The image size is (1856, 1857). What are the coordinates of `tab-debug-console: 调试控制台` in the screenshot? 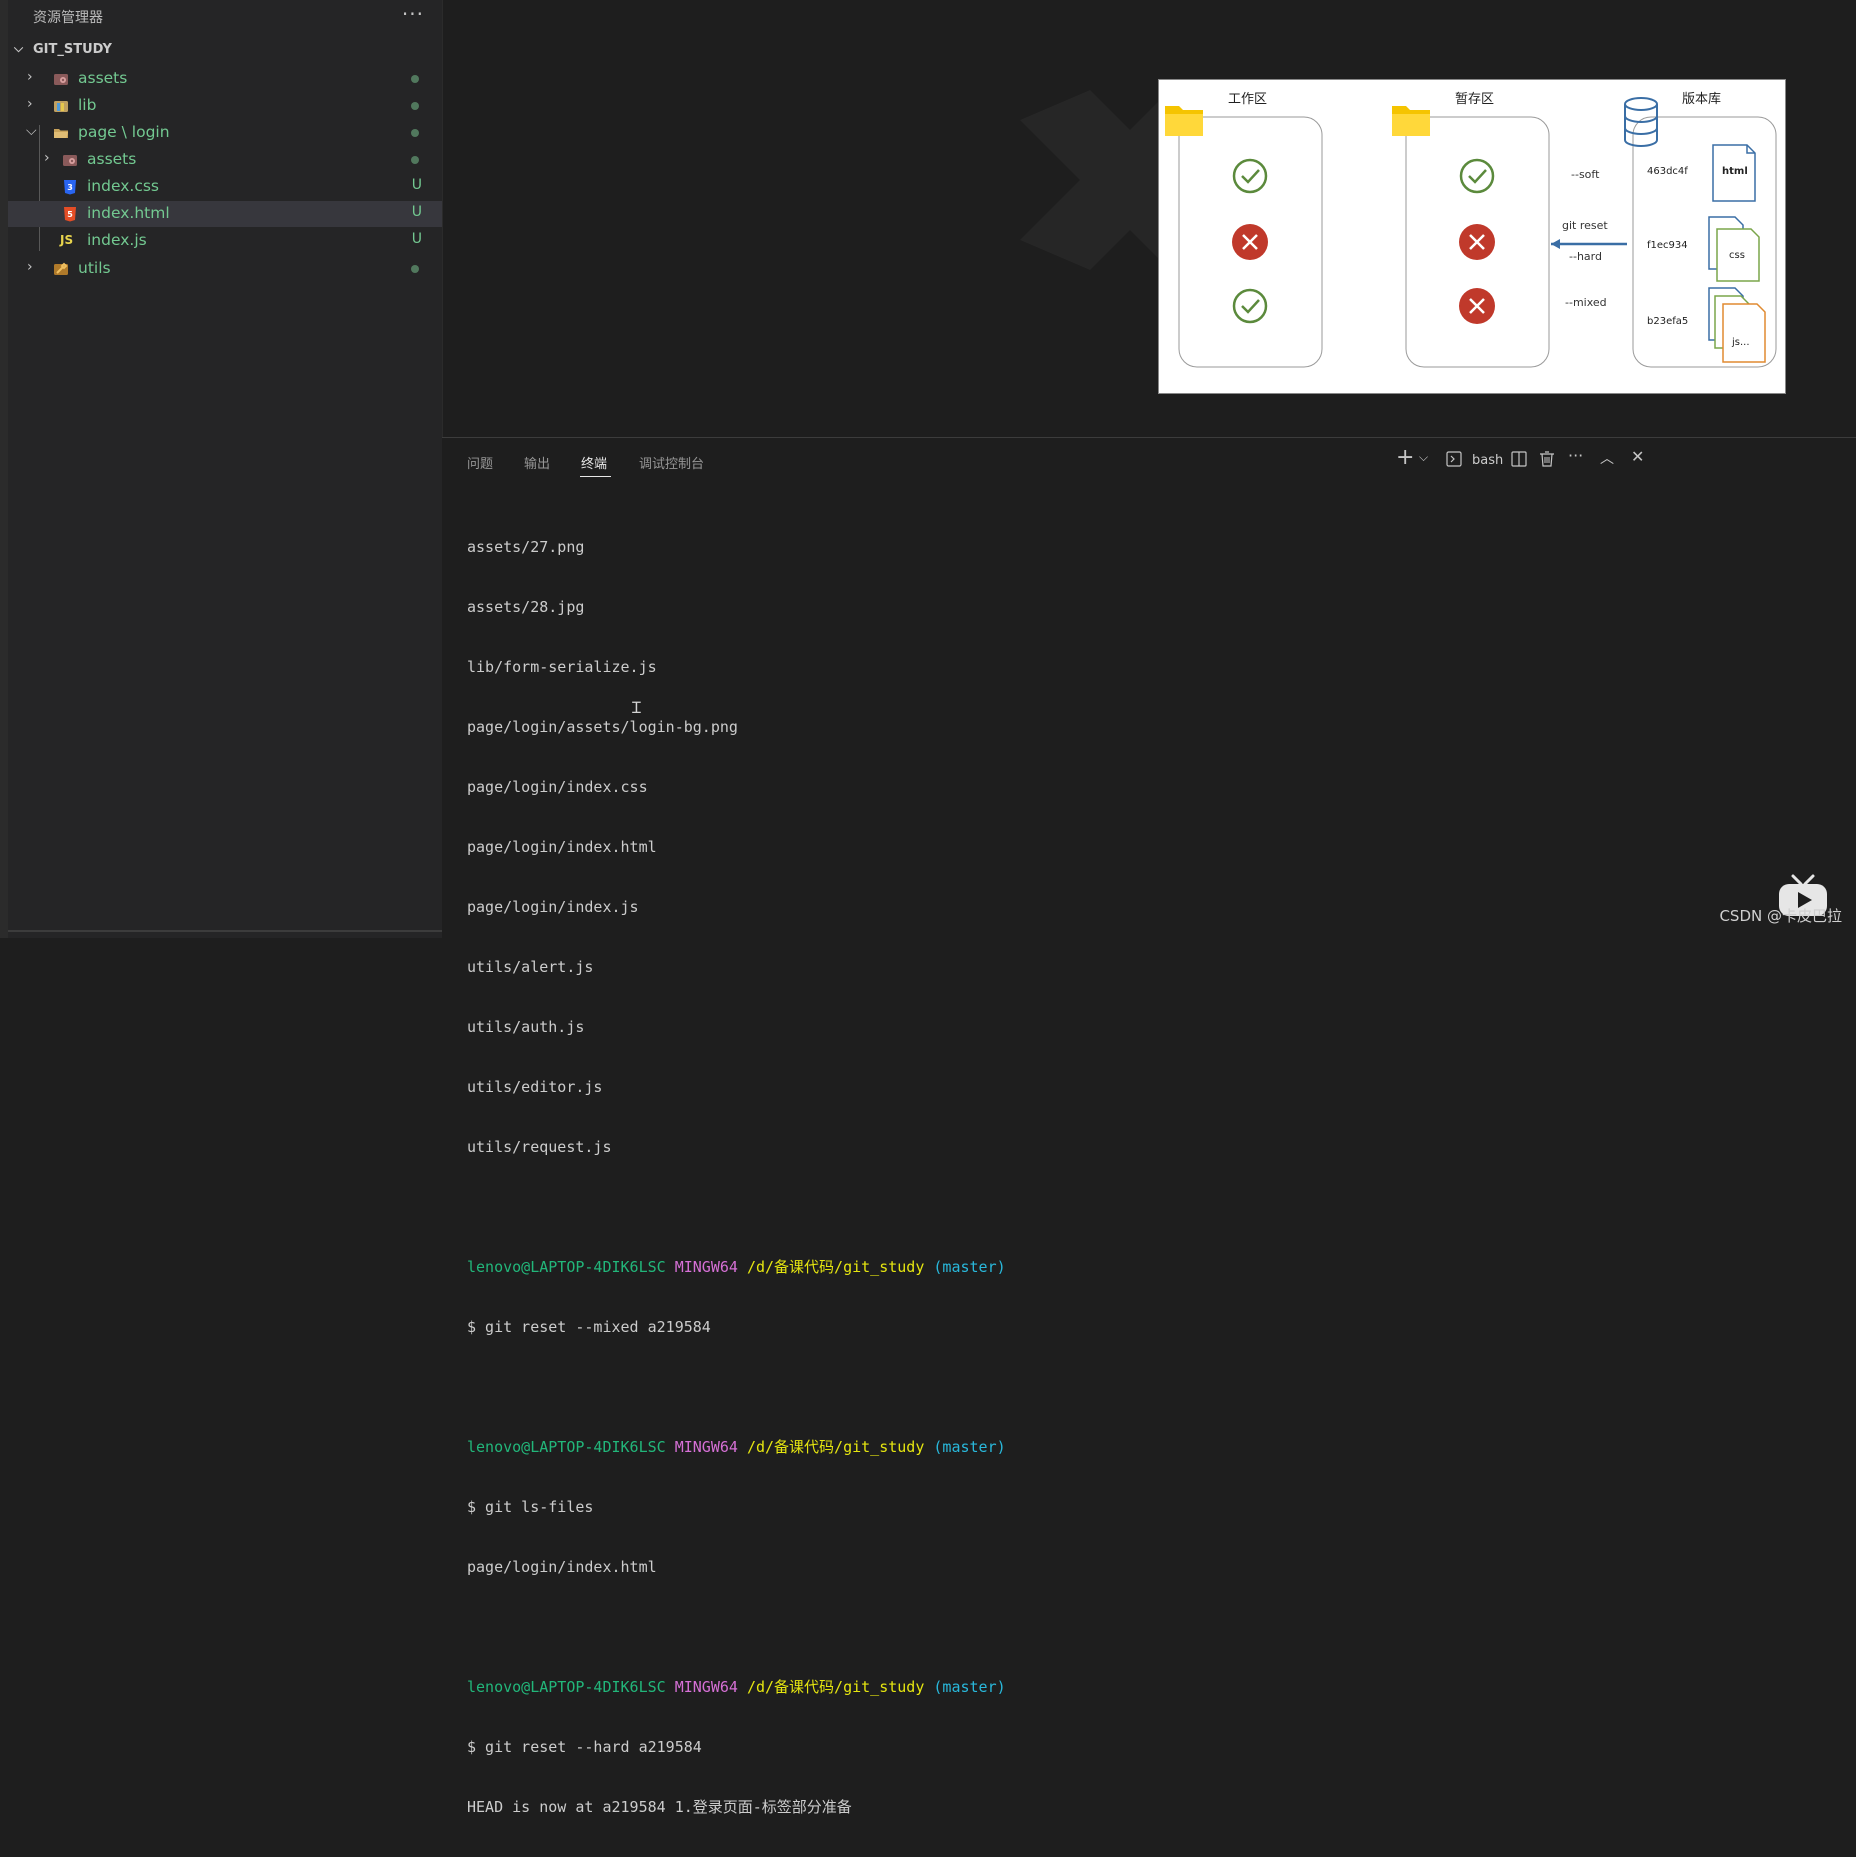 It's located at (671, 462).